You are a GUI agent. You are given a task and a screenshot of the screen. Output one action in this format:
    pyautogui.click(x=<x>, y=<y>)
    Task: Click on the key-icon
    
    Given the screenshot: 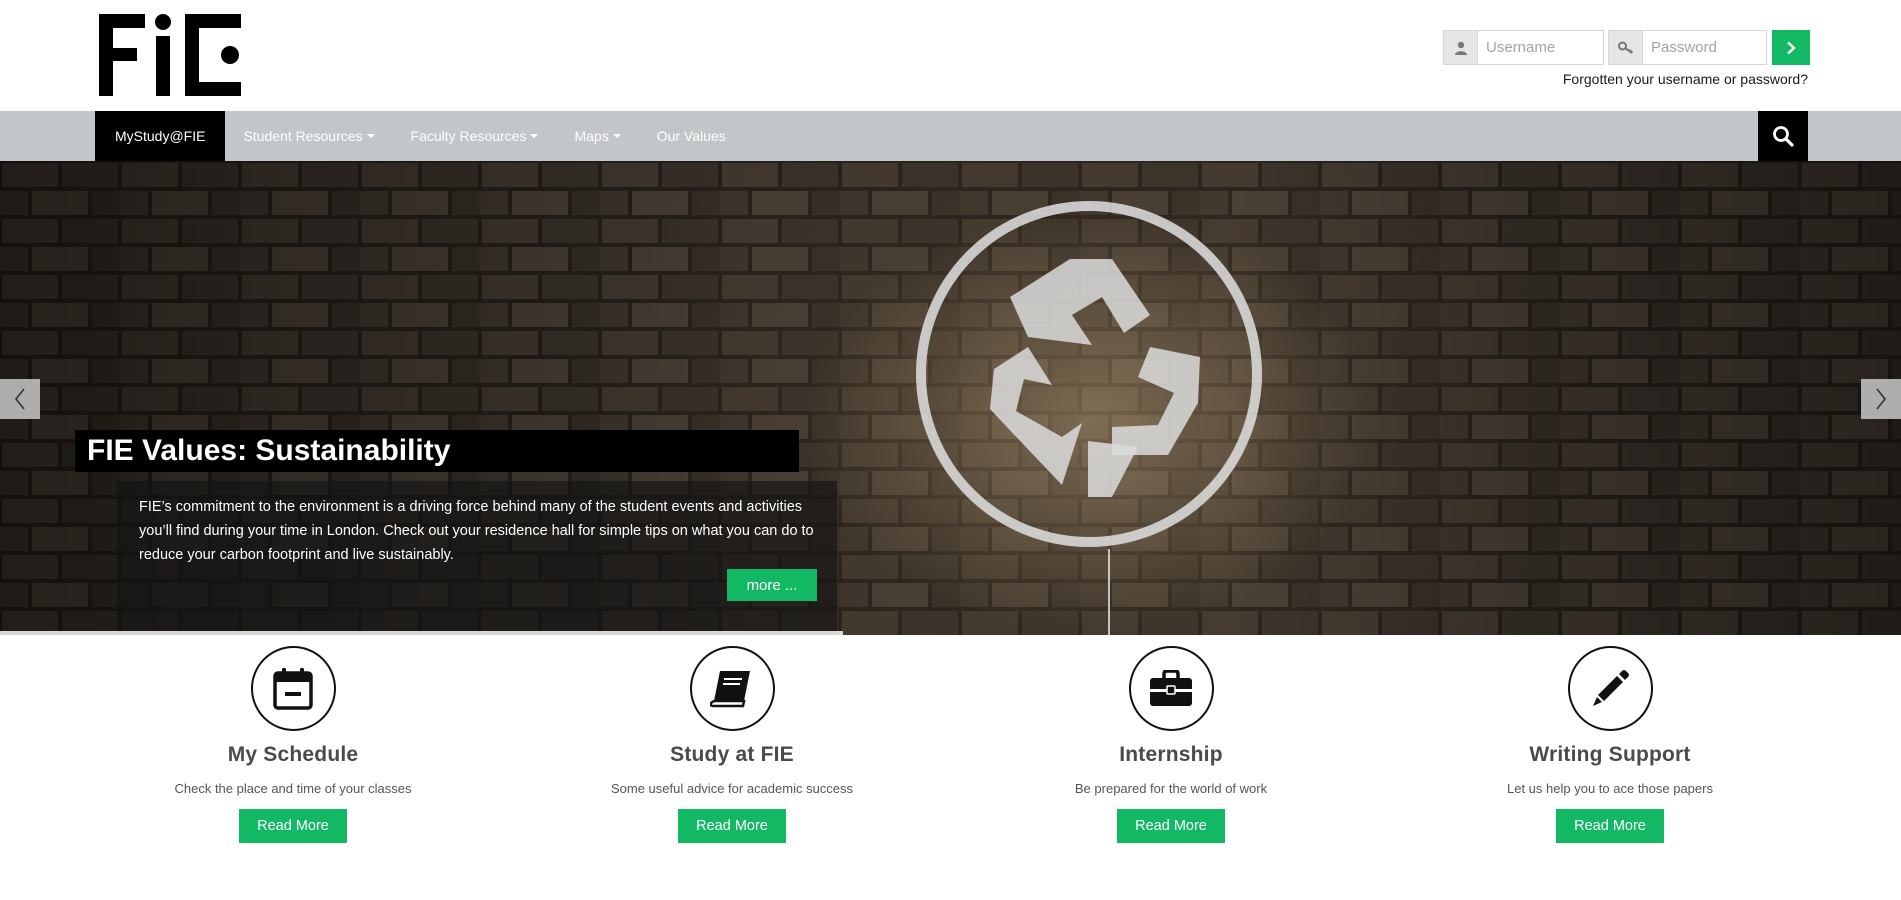 What is the action you would take?
    pyautogui.click(x=1625, y=47)
    